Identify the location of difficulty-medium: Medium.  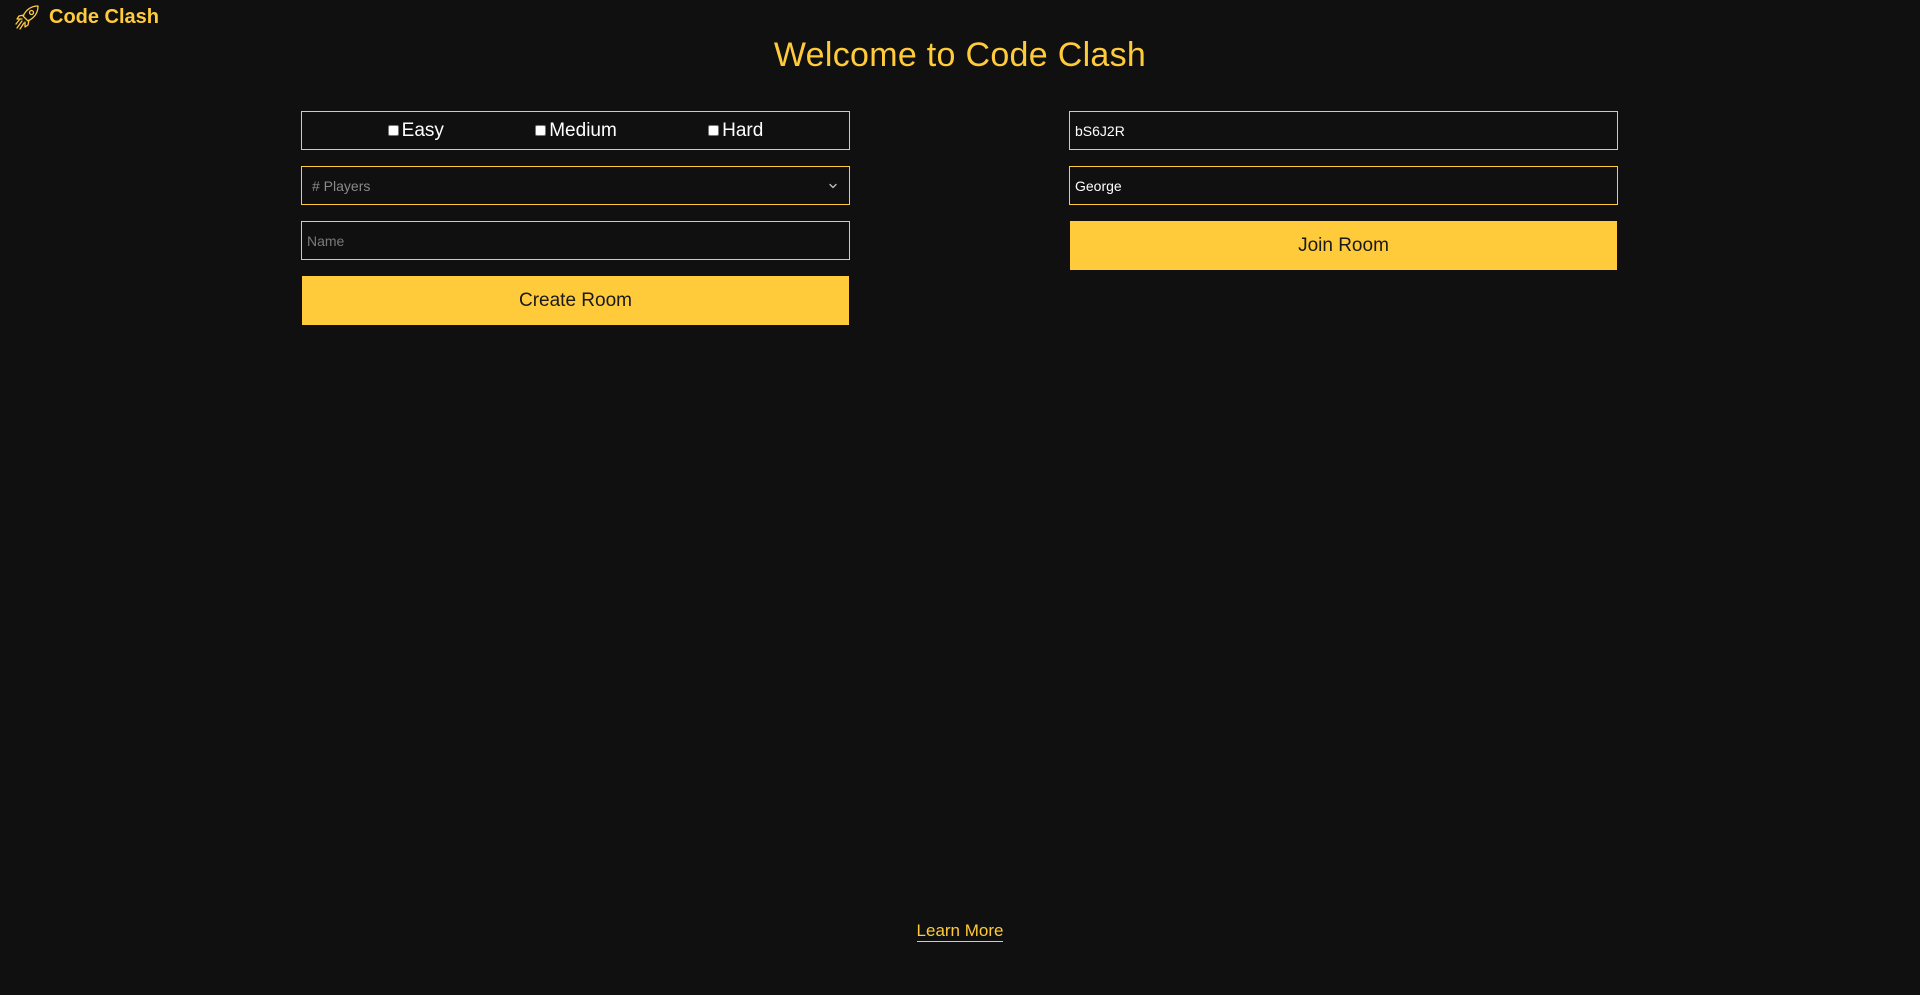
(576, 131).